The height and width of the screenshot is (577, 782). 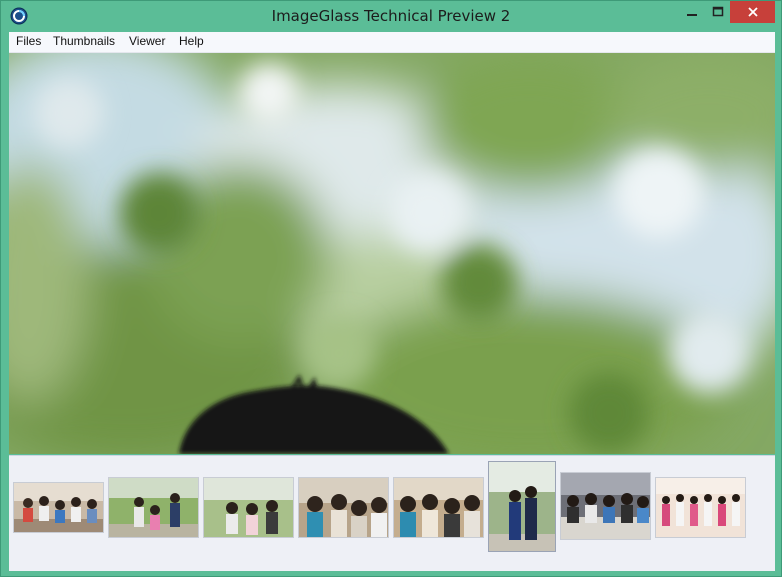 I want to click on menu-files: Files, so click(x=28, y=41).